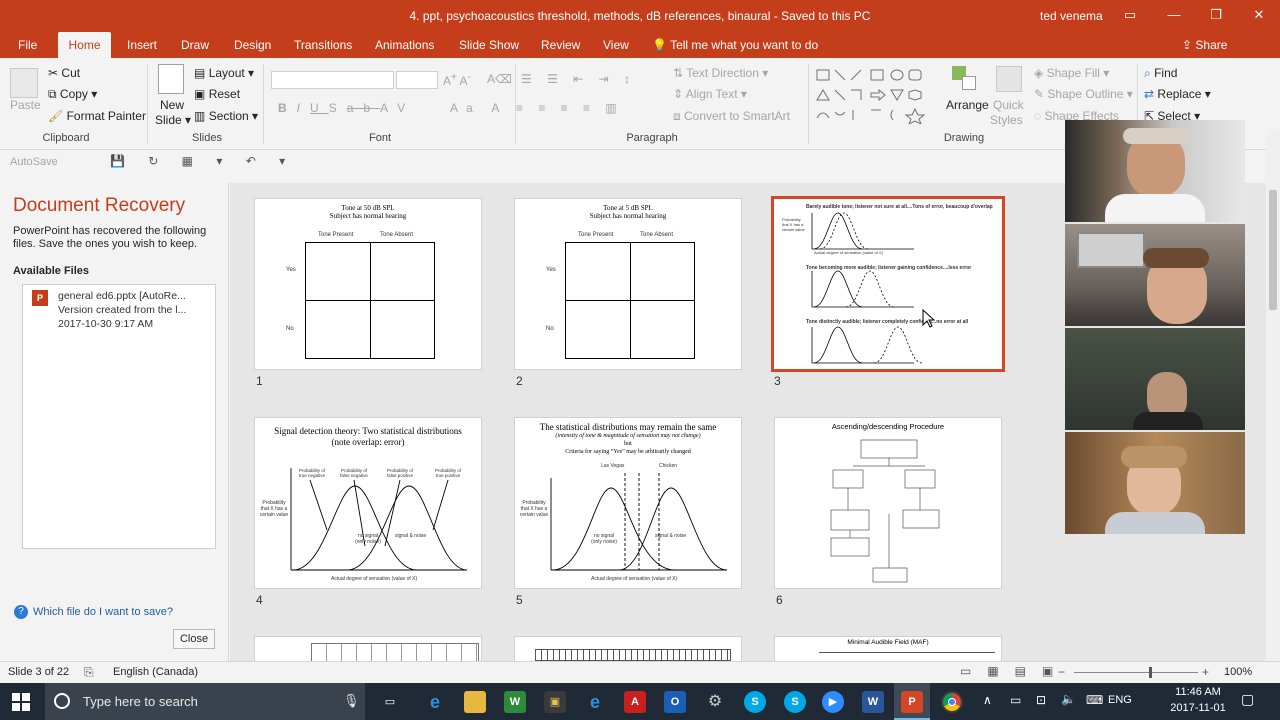  What do you see at coordinates (1204, 45) in the screenshot?
I see `share-button: ⇪ Share` at bounding box center [1204, 45].